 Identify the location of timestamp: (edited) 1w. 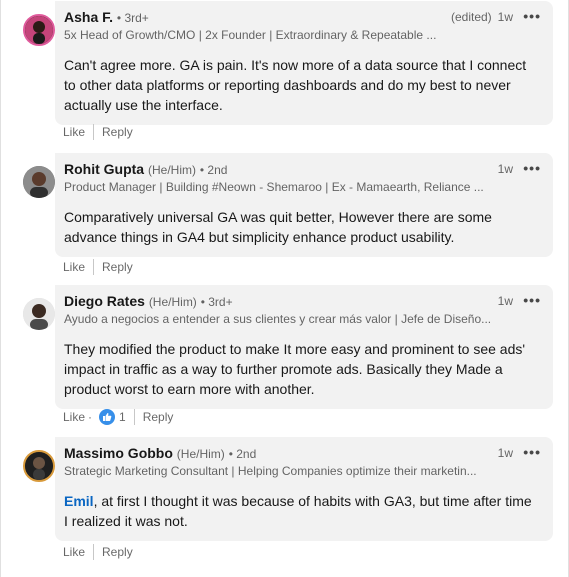
(482, 17).